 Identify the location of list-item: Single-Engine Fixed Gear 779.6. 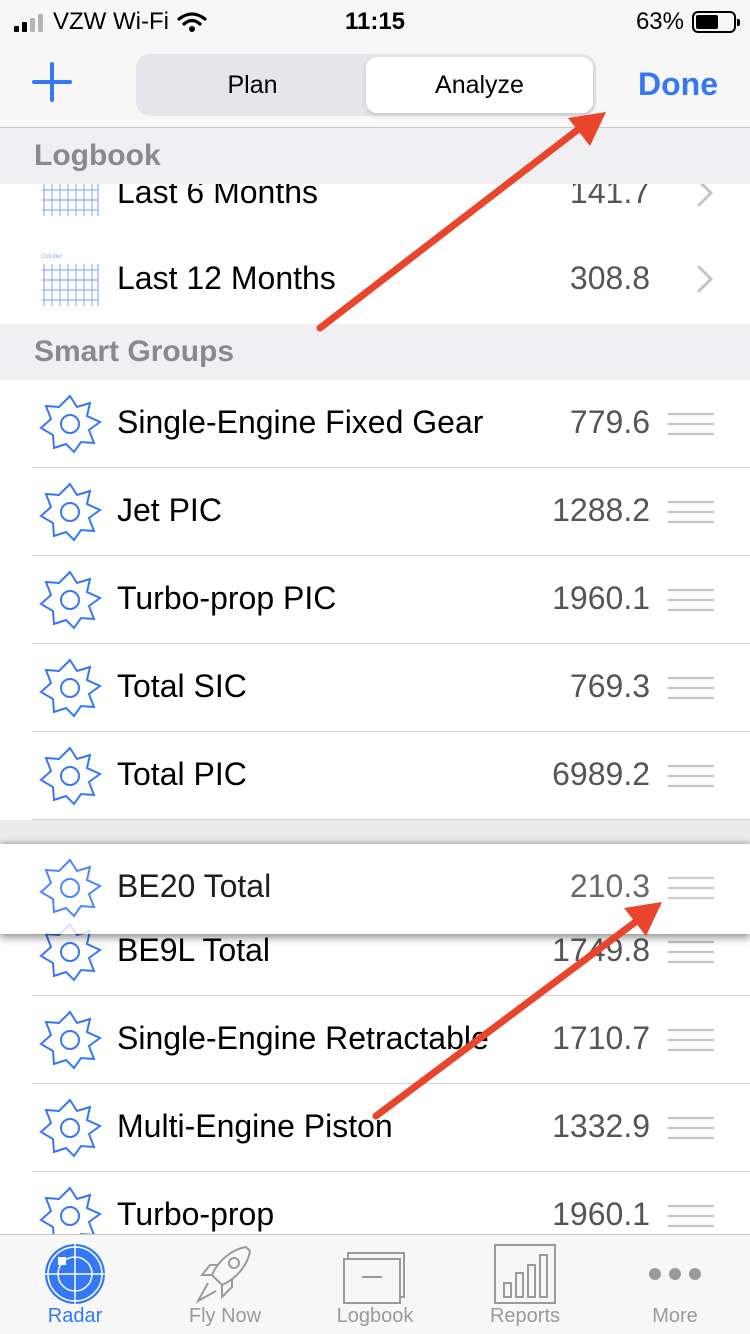
(375, 424).